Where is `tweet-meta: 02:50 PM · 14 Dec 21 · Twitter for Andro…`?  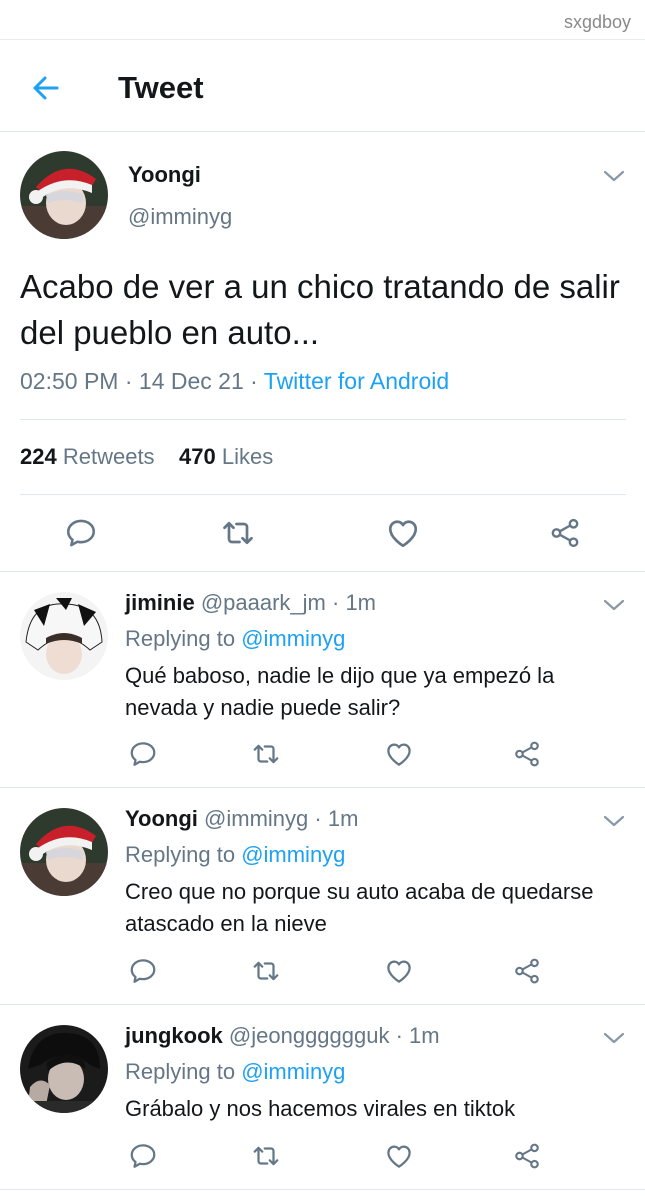
tweet-meta: 02:50 PM · 14 Dec 21 · Twitter for Andro… is located at coordinates (234, 381).